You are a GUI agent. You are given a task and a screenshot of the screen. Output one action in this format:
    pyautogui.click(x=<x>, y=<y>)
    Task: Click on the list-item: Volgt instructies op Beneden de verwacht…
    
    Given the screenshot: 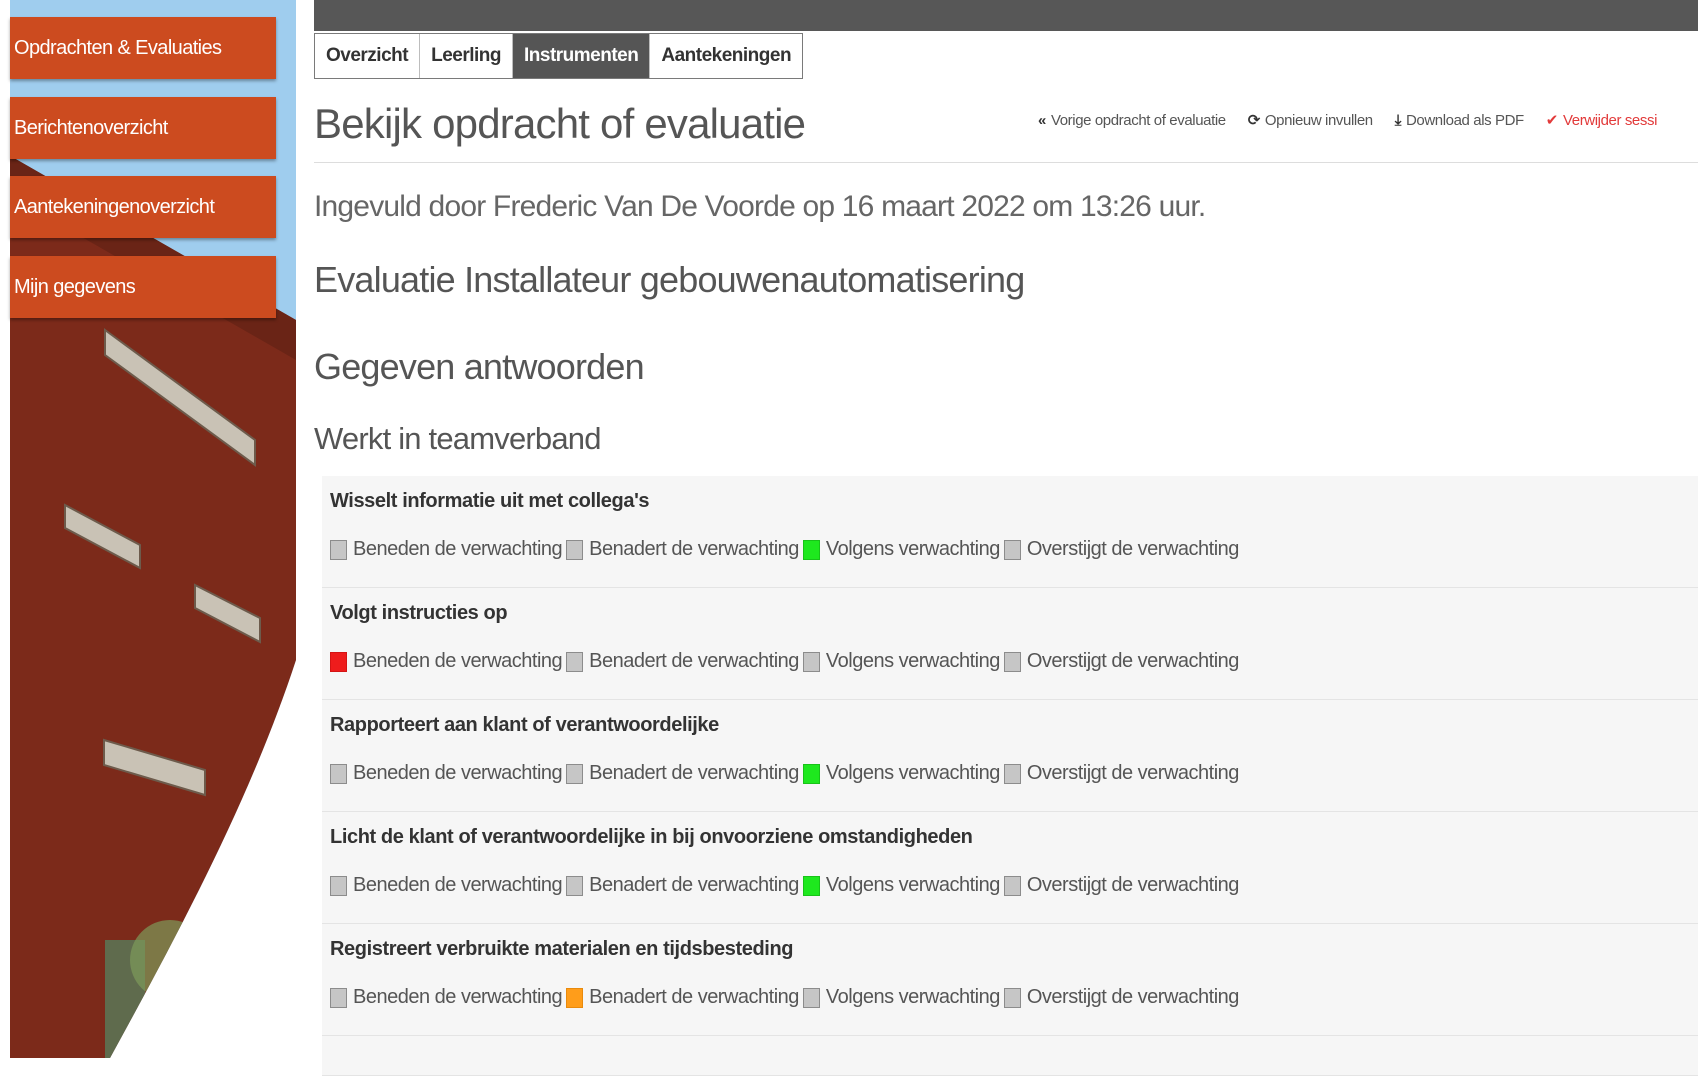 What is the action you would take?
    pyautogui.click(x=1010, y=644)
    